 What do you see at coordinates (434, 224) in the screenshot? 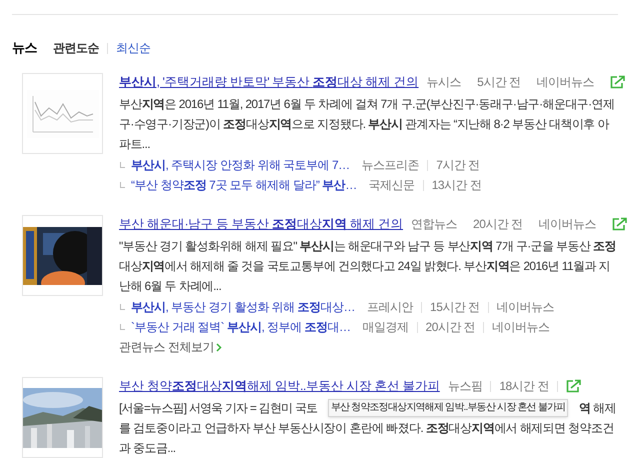
I see `news-source: 연합뉴스` at bounding box center [434, 224].